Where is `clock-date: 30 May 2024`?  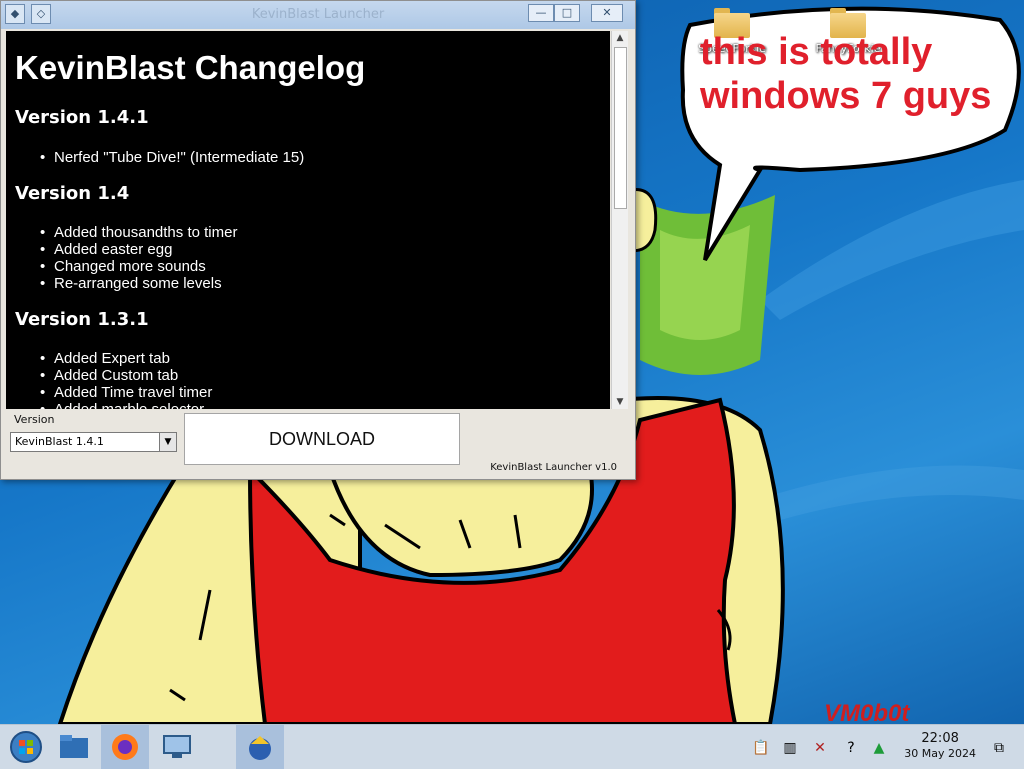
clock-date: 30 May 2024 is located at coordinates (940, 753).